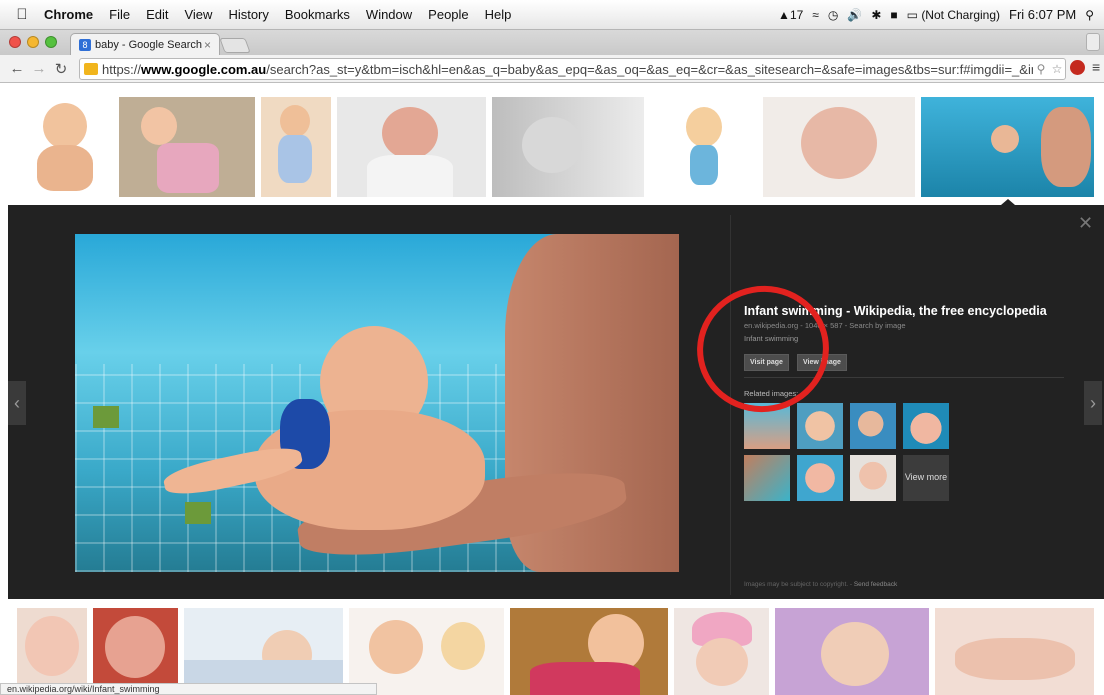 The width and height of the screenshot is (1104, 695). I want to click on chrome-menu-icon: ≡, so click(1096, 67).